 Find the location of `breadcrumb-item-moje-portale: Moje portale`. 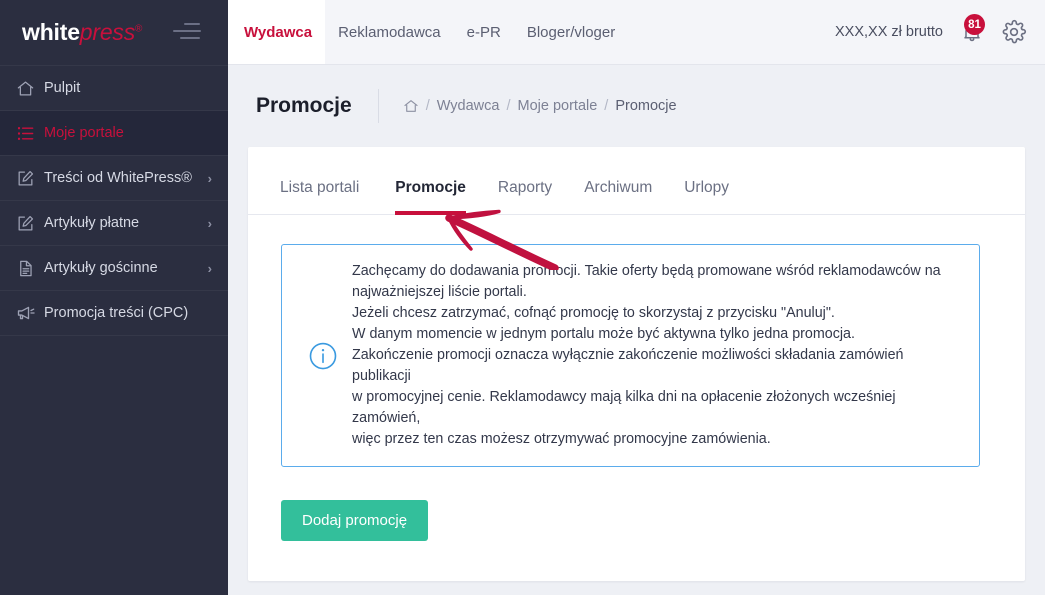

breadcrumb-item-moje-portale: Moje portale is located at coordinates (558, 106).